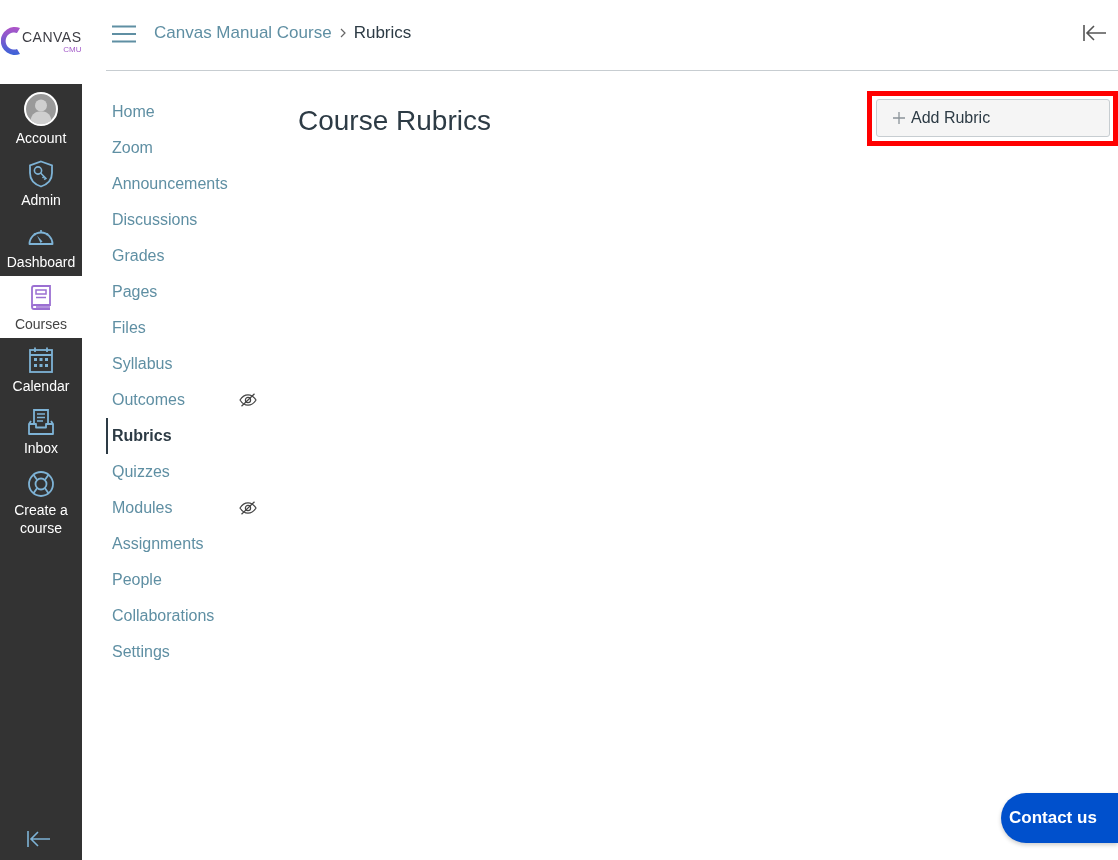 The width and height of the screenshot is (1118, 860). I want to click on breadcrumb-current: Rubrics, so click(382, 33).